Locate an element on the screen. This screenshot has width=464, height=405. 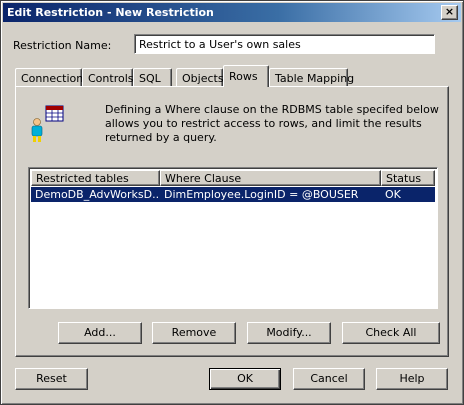
cell-where-clause: DimEmployee.LoginID = @BOUSER is located at coordinates (261, 194).